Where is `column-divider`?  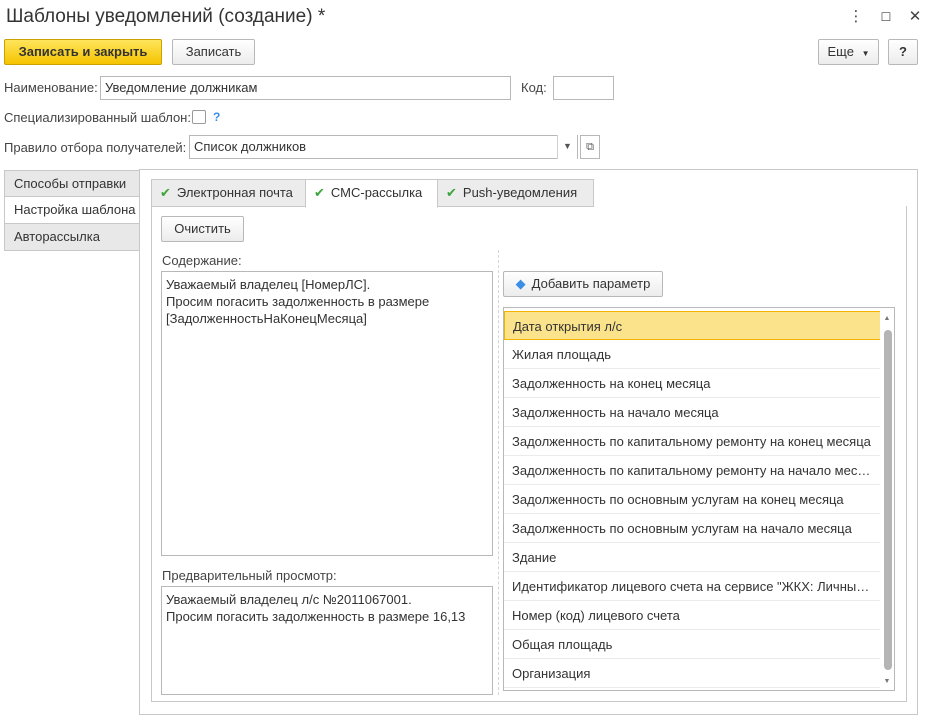 column-divider is located at coordinates (498, 472).